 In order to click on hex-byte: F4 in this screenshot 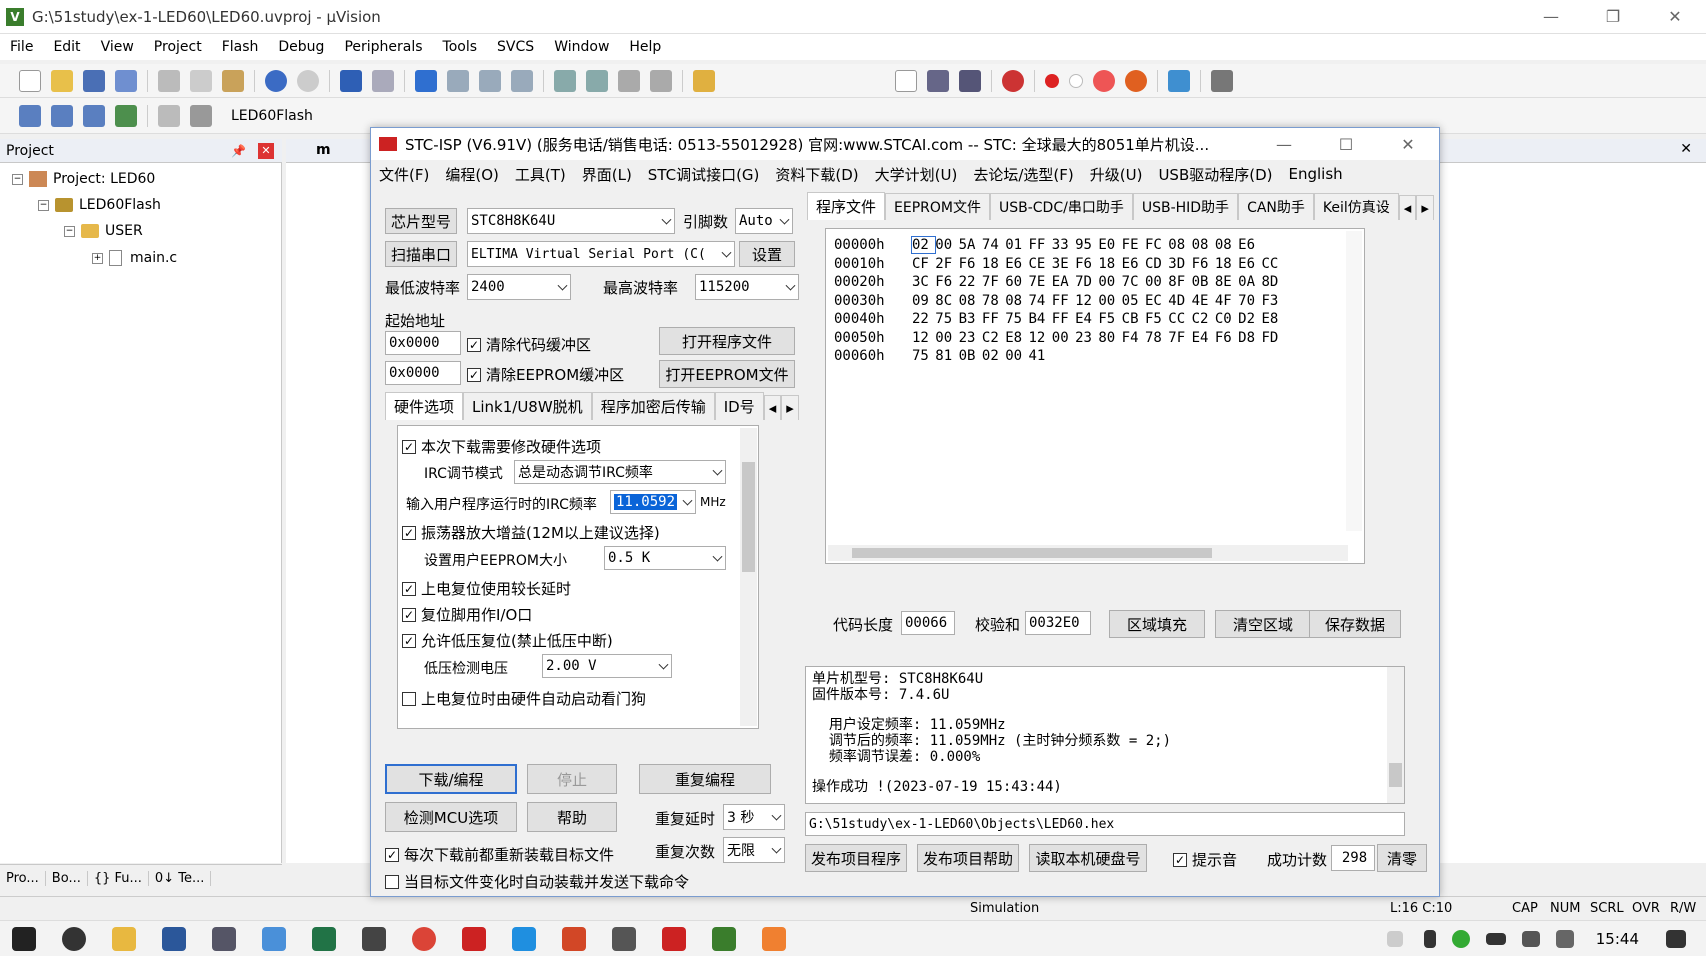, I will do `click(1133, 338)`.